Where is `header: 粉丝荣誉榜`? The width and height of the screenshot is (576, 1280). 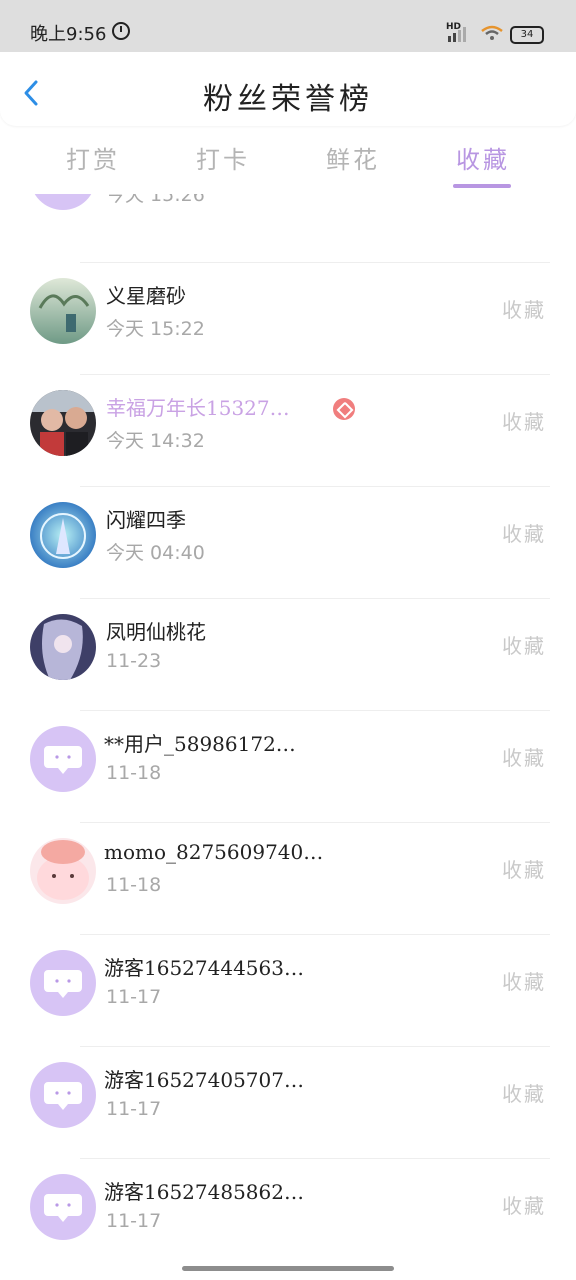 header: 粉丝荣誉榜 is located at coordinates (288, 89).